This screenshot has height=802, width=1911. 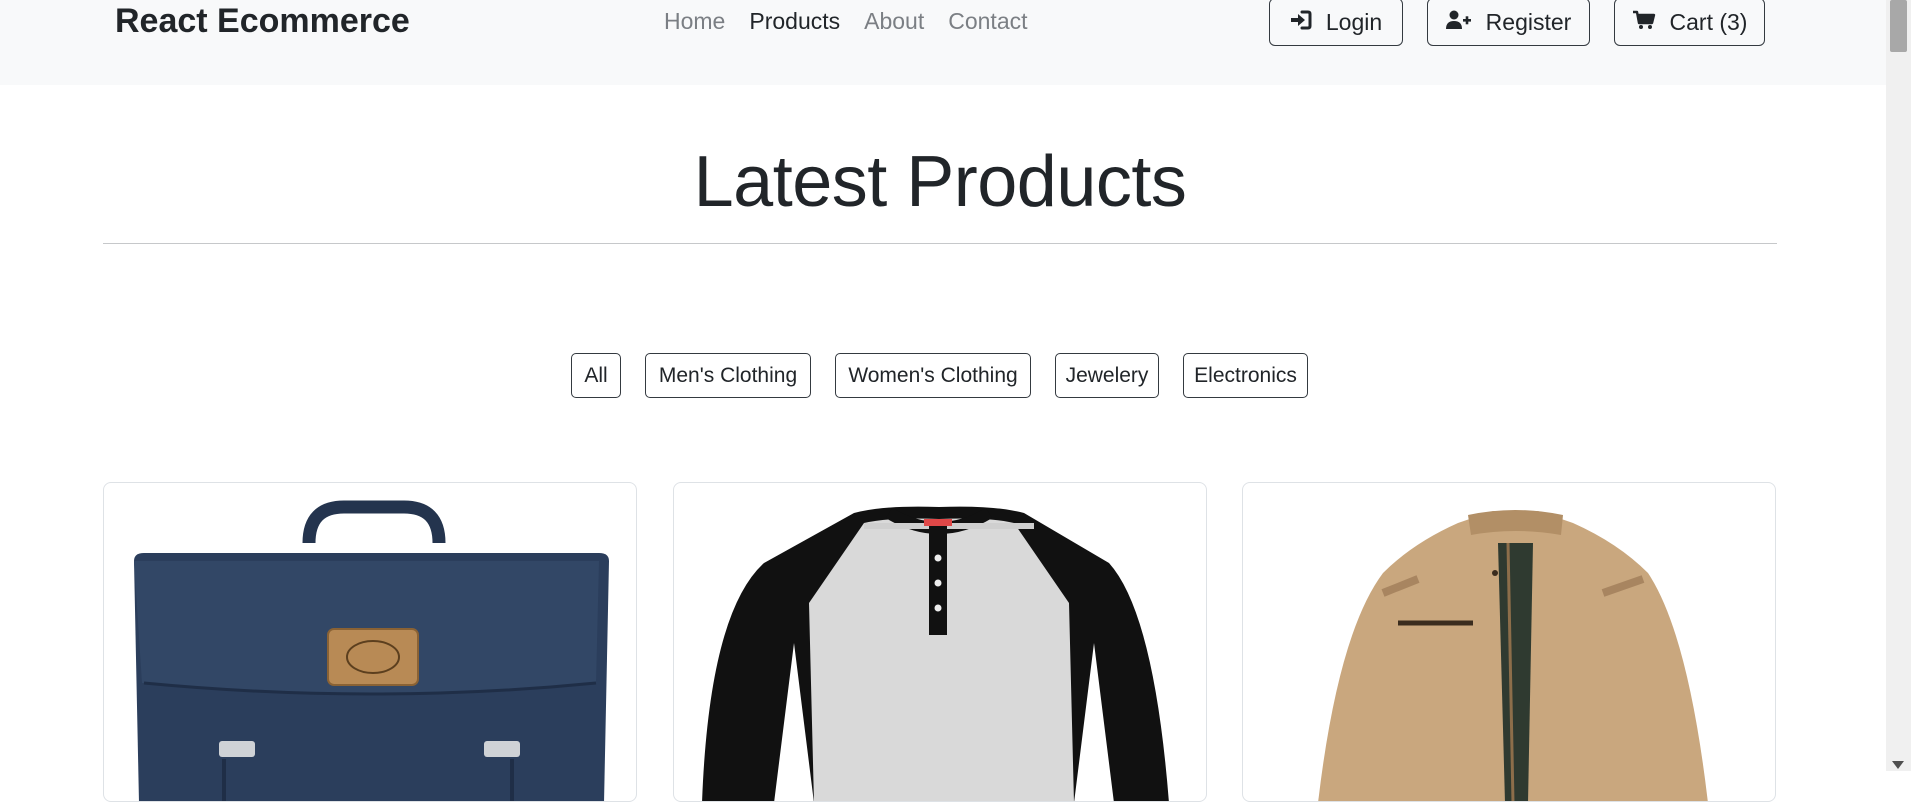 I want to click on scroll-down-arrow-icon, so click(x=1898, y=765).